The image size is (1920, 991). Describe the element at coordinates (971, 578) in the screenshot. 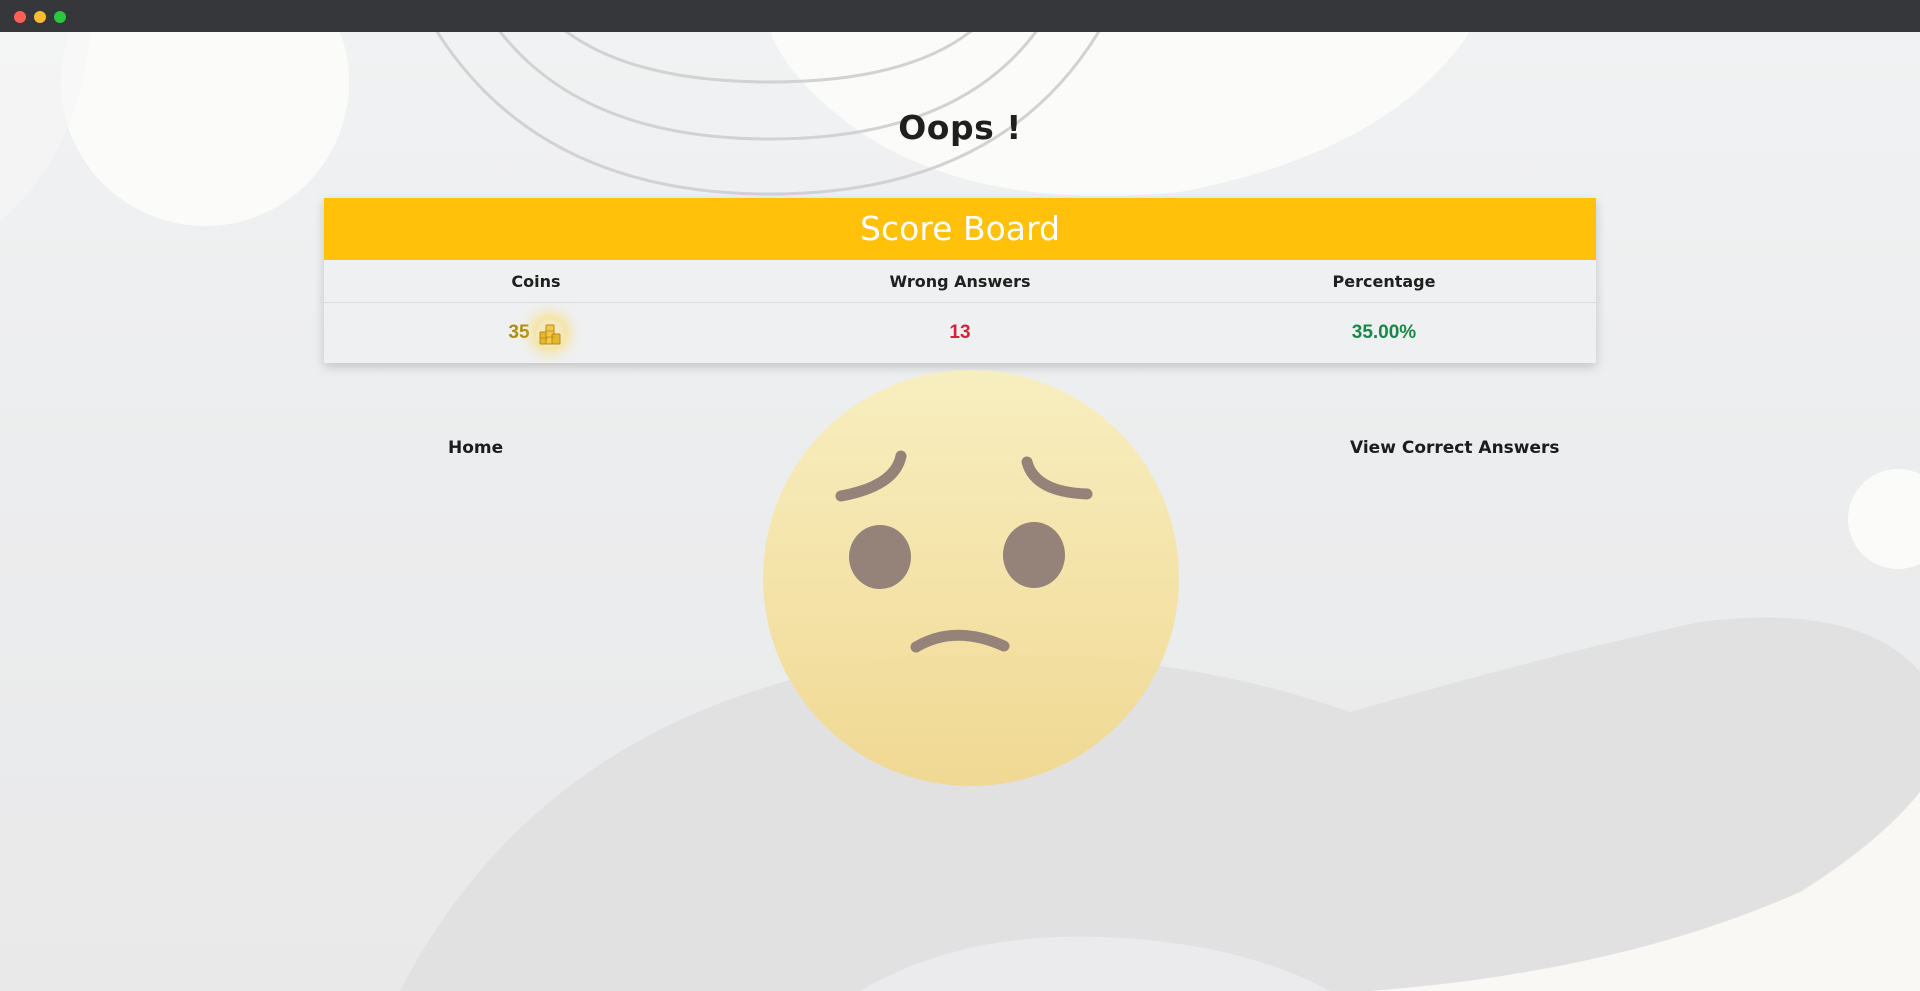

I see `sad-face-icon` at that location.